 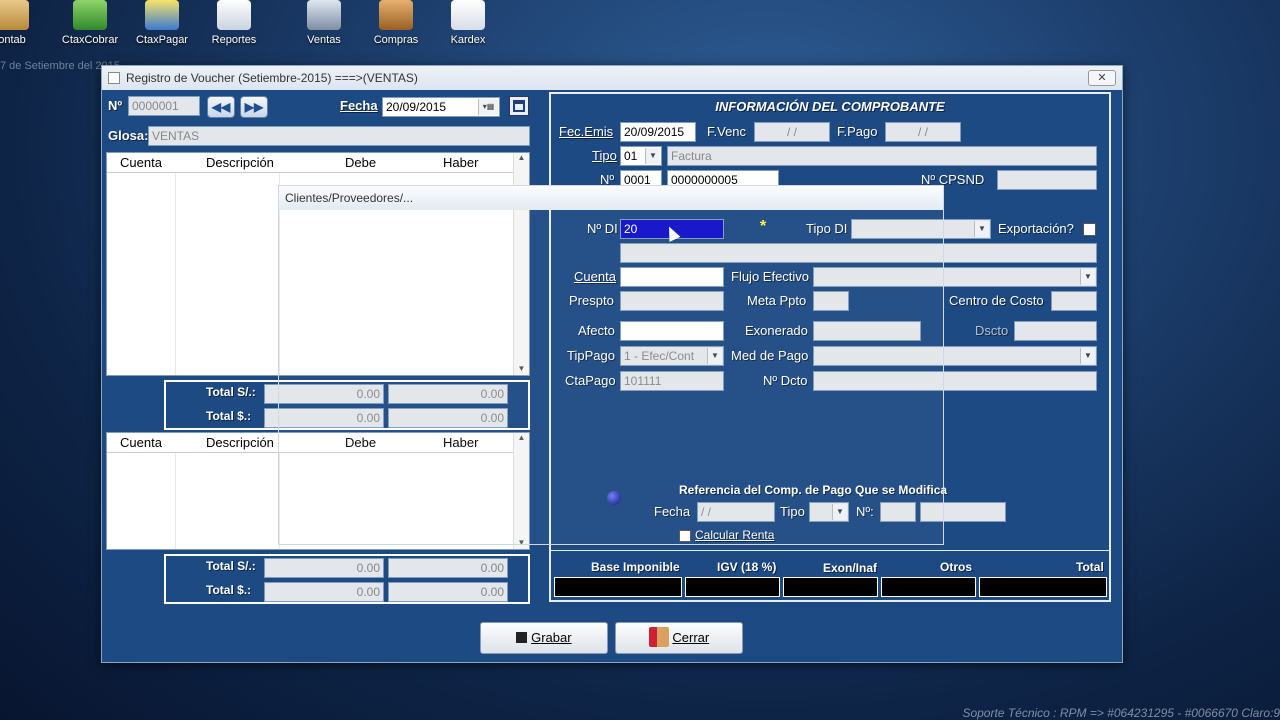 I want to click on total-value, so click(x=1043, y=587).